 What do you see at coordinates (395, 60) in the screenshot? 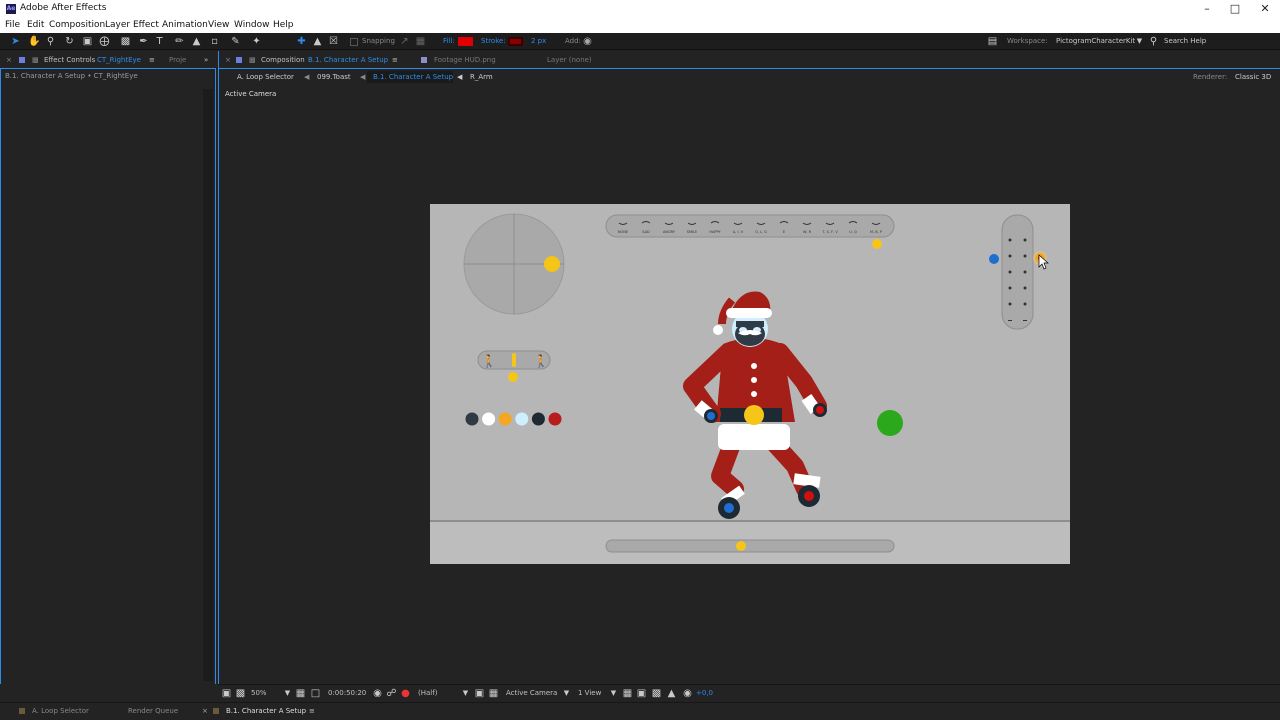
I see `comp-panel-menu-icon: ≡` at bounding box center [395, 60].